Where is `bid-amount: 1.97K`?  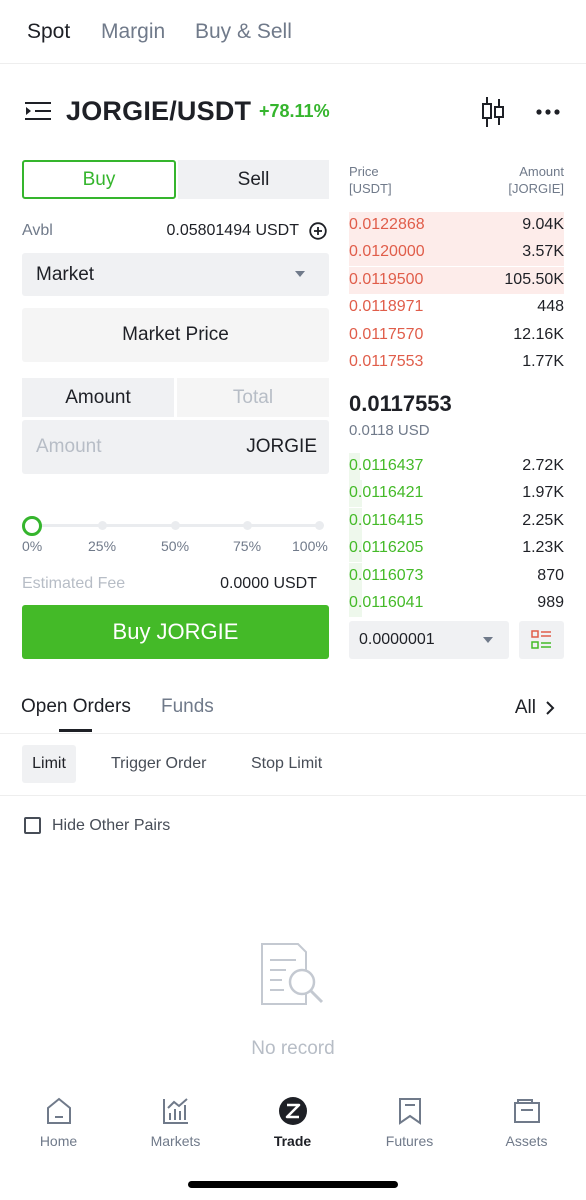
bid-amount: 1.97K is located at coordinates (543, 493).